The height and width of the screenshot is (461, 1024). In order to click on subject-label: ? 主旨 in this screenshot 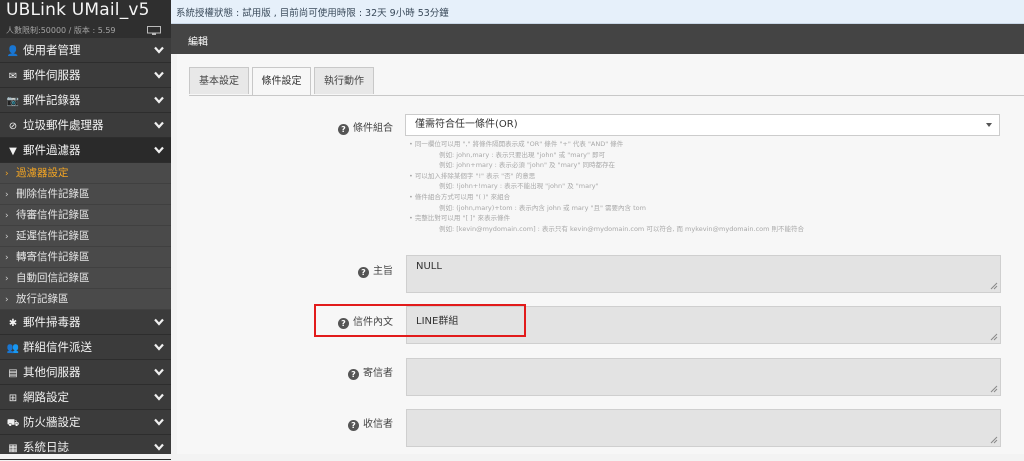, I will do `click(355, 270)`.